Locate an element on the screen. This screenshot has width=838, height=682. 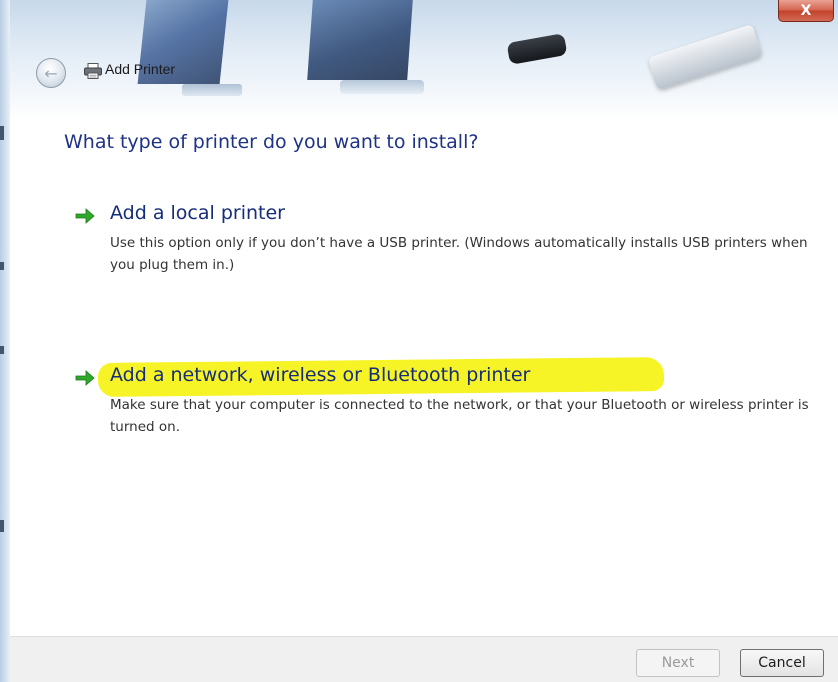
option-title: Add a local printer is located at coordinates (197, 213).